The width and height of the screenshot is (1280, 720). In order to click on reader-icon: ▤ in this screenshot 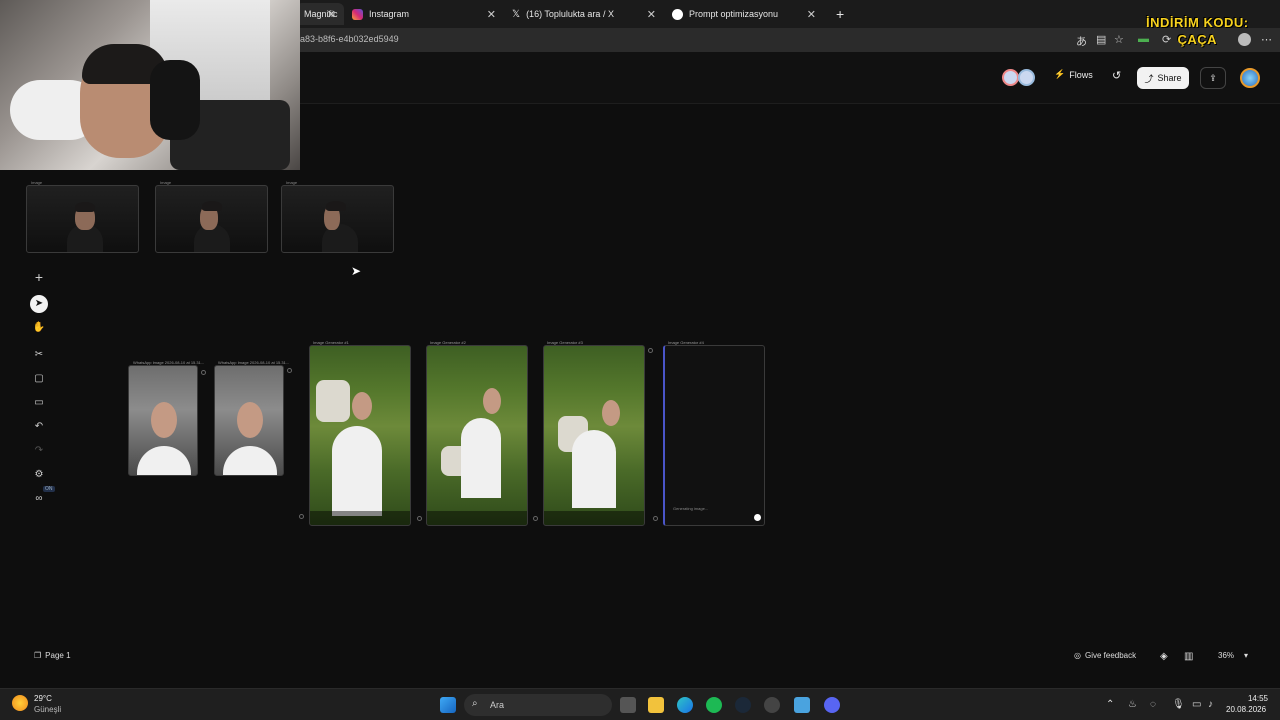, I will do `click(1101, 39)`.